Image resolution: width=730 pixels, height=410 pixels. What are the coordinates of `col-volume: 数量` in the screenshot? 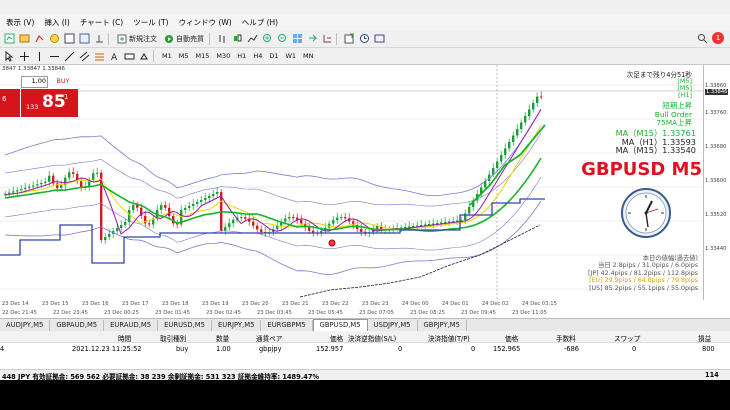 It's located at (222, 338).